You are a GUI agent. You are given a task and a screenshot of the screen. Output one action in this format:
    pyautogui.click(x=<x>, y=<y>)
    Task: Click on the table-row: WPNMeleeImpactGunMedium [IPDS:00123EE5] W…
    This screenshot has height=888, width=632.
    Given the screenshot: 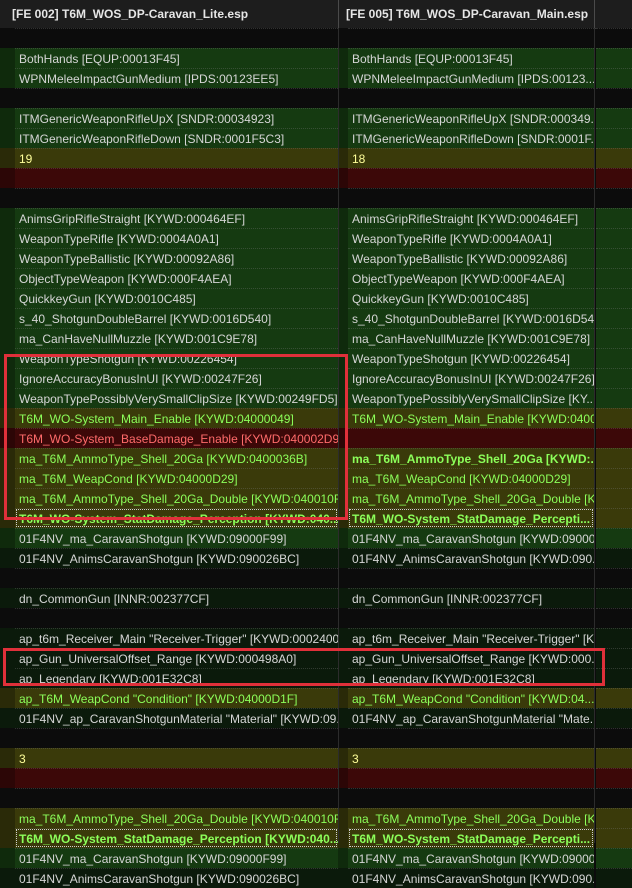 What is the action you would take?
    pyautogui.click(x=316, y=78)
    